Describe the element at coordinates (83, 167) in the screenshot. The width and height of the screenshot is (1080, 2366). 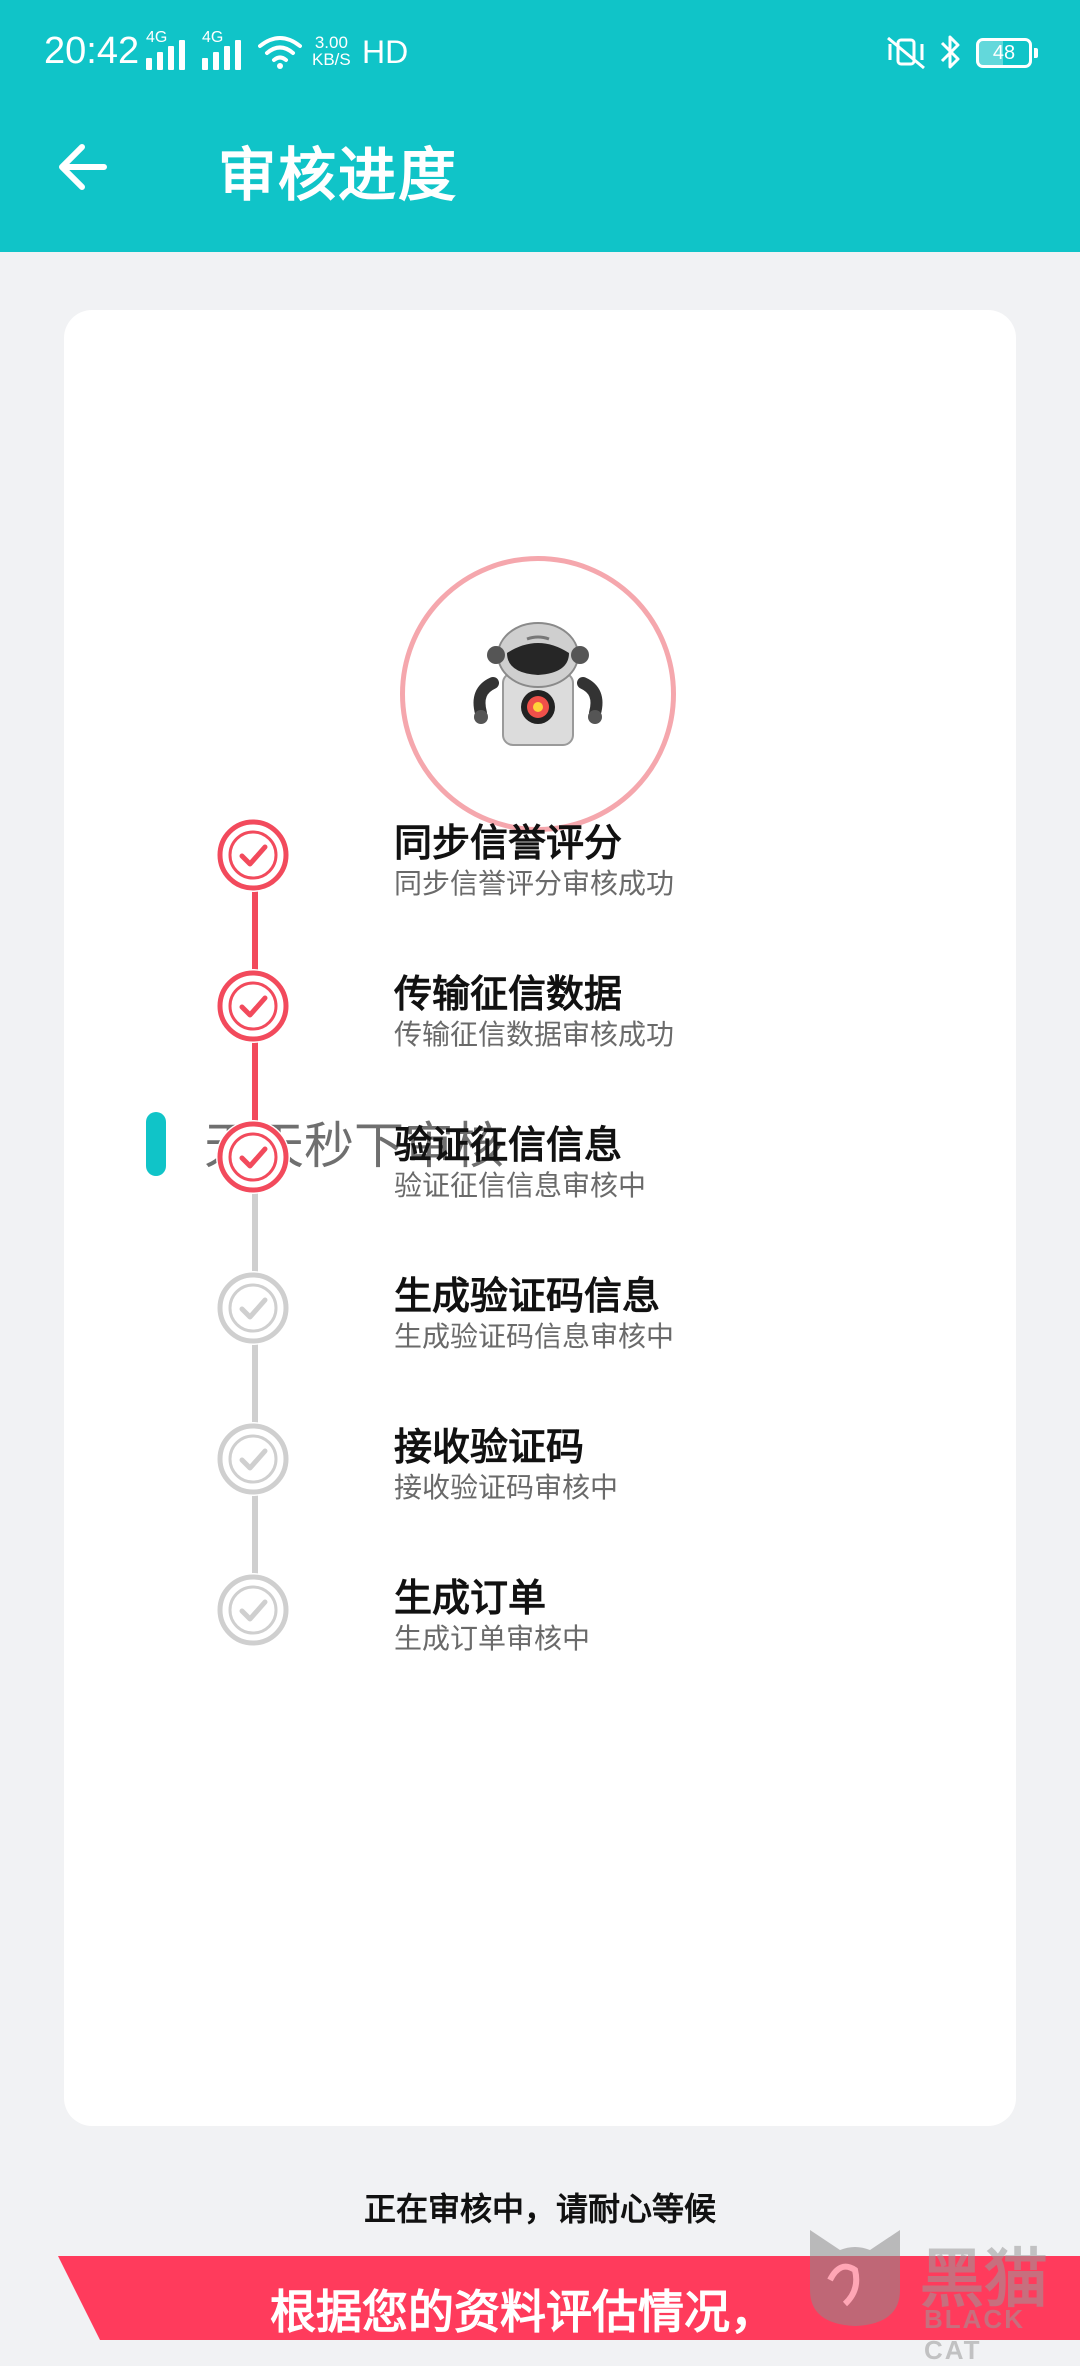
I see `back-arrow-icon` at that location.